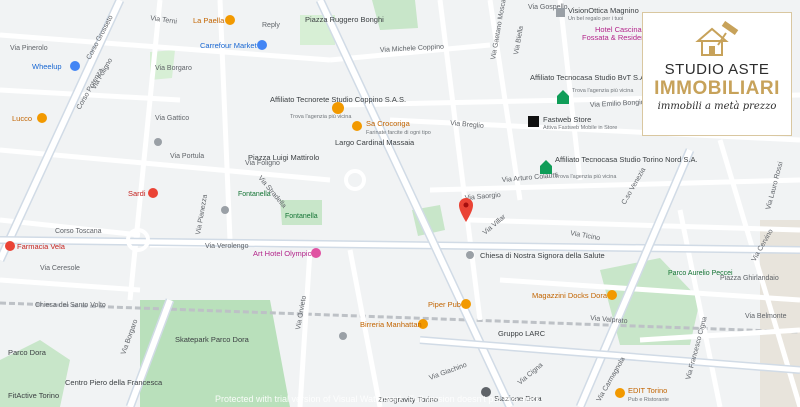 The image size is (800, 407). Describe the element at coordinates (60, 268) in the screenshot. I see `label-via-ceresole: Via Ceresole` at that location.